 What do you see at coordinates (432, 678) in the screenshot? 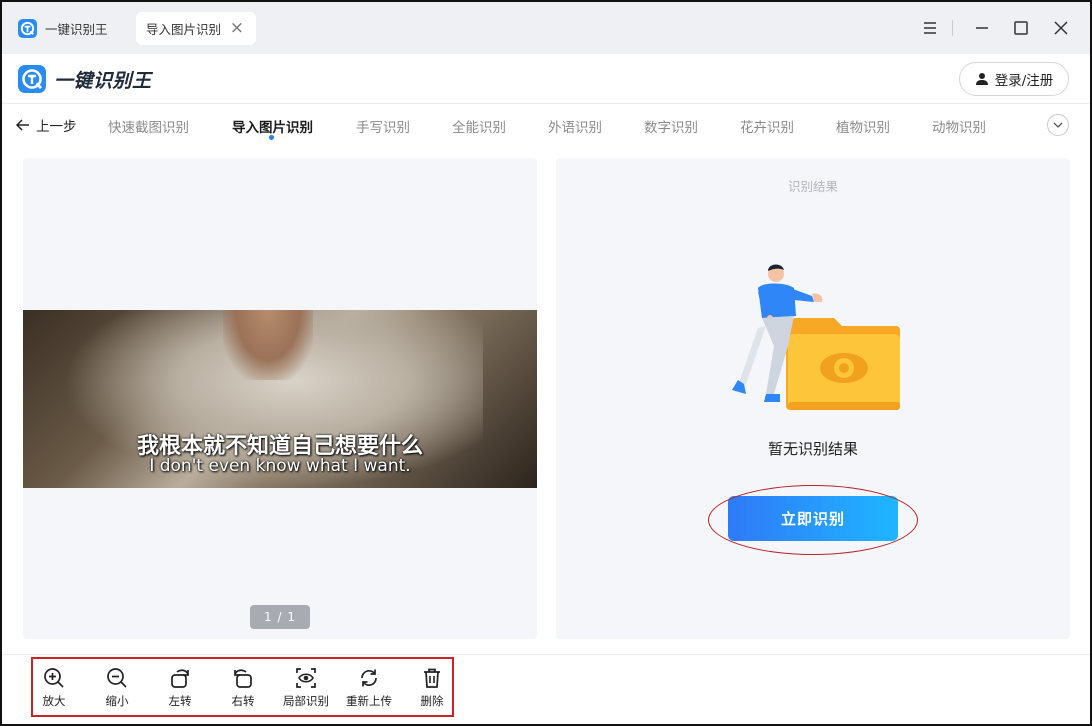
I see `trash-icon` at bounding box center [432, 678].